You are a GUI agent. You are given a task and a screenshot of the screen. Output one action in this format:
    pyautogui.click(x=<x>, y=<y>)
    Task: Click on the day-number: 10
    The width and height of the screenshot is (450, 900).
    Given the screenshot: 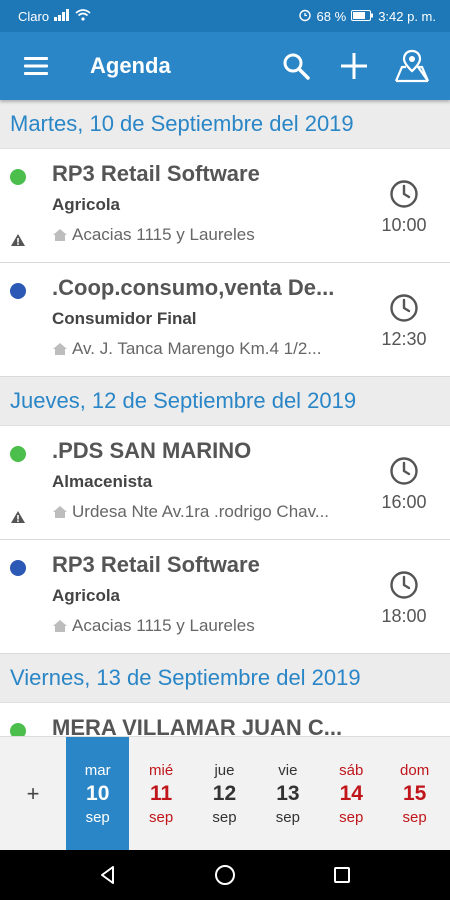 What is the action you would take?
    pyautogui.click(x=98, y=793)
    